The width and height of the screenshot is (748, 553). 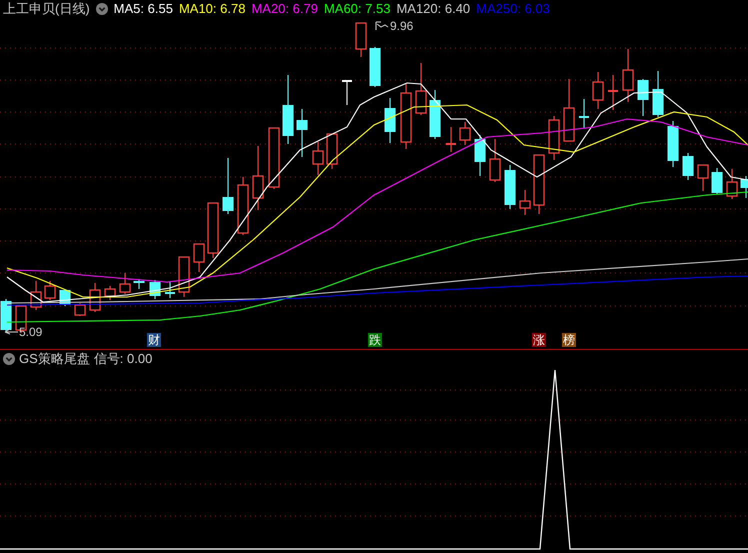 What do you see at coordinates (212, 9) in the screenshot?
I see `moving-average-value: MA10: 6.78` at bounding box center [212, 9].